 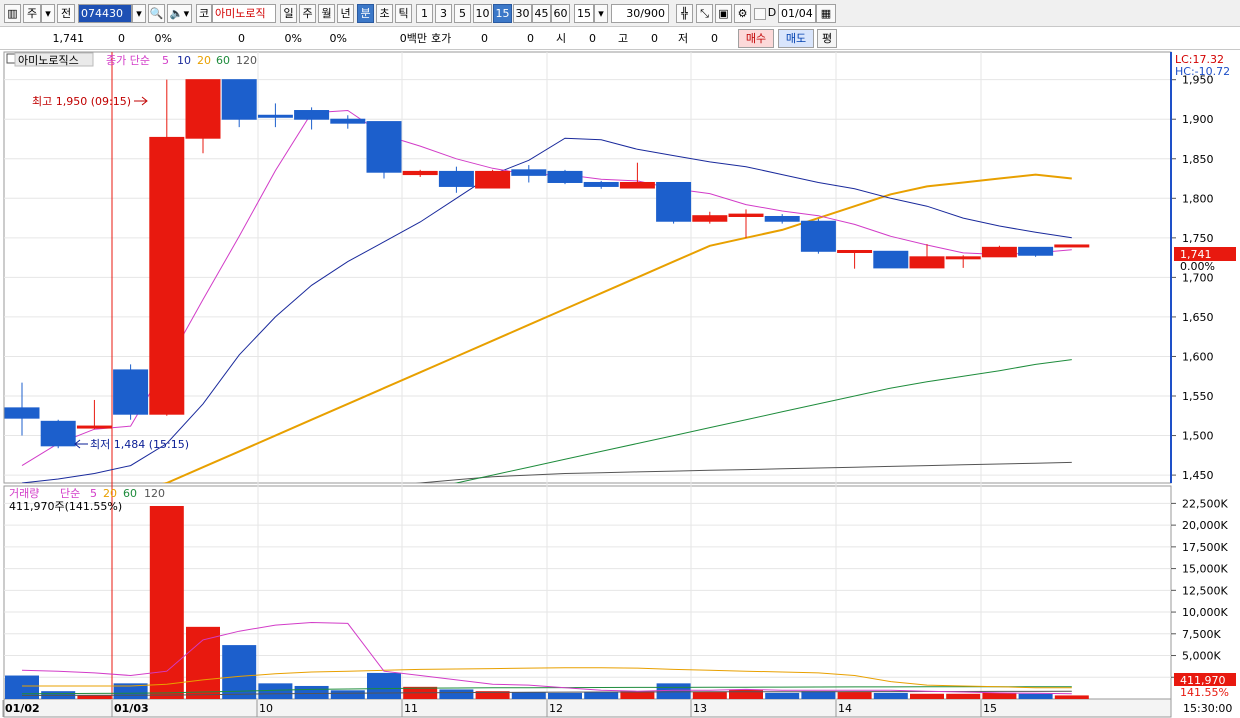 I want to click on high-value: 0, so click(x=654, y=38).